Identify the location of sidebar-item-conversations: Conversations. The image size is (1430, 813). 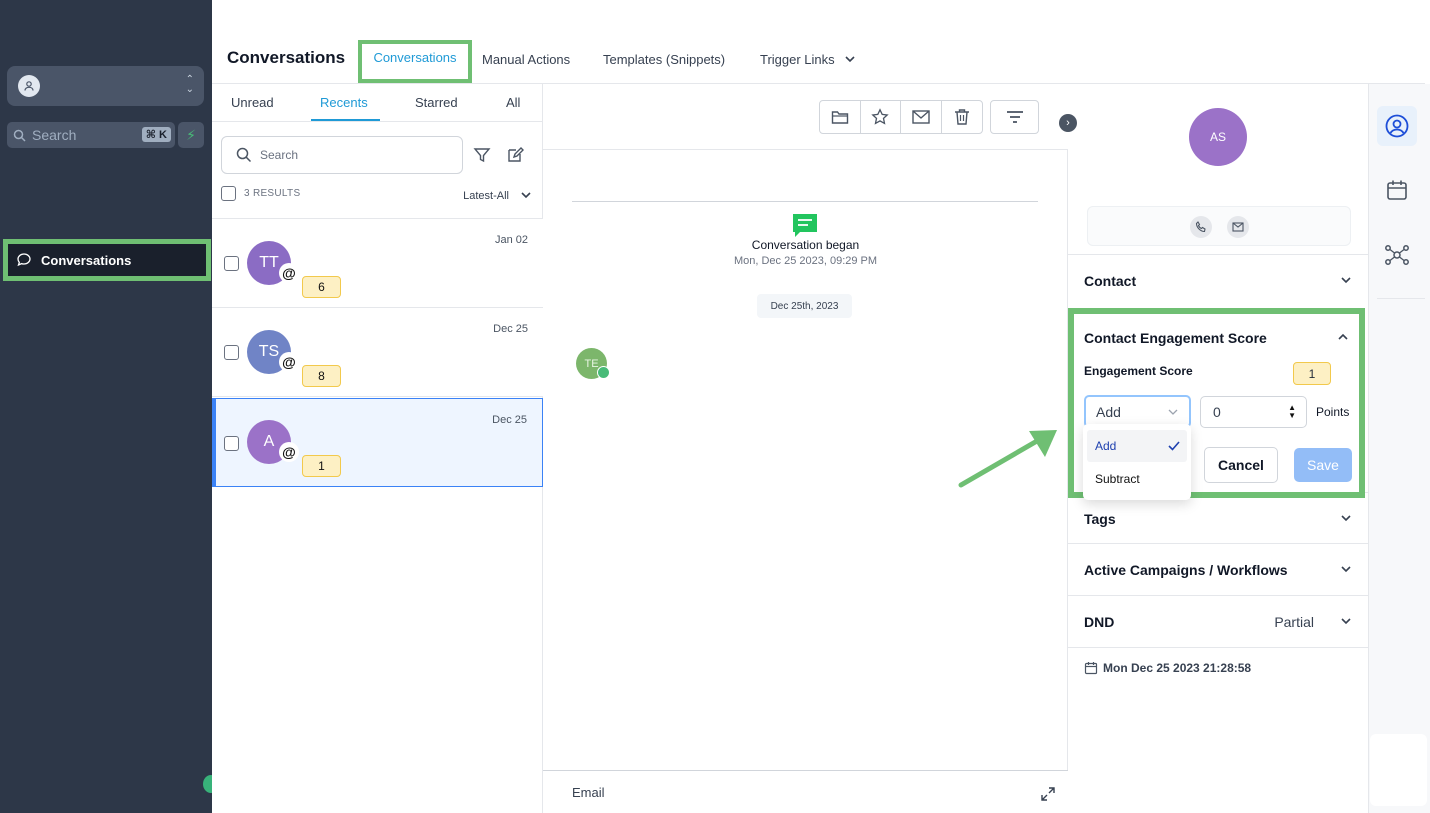
(107, 260).